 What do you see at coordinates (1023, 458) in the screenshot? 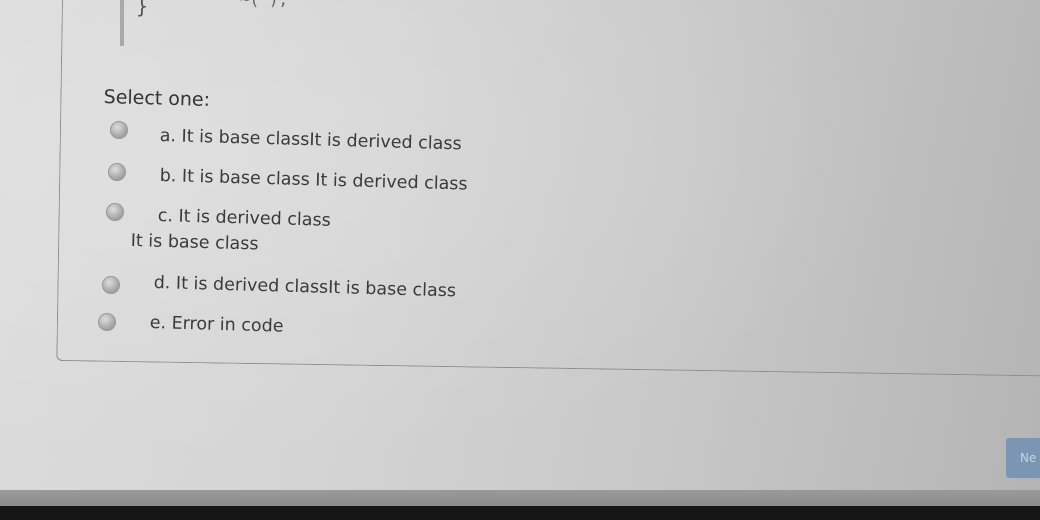
I see `next-page-button: Ne` at bounding box center [1023, 458].